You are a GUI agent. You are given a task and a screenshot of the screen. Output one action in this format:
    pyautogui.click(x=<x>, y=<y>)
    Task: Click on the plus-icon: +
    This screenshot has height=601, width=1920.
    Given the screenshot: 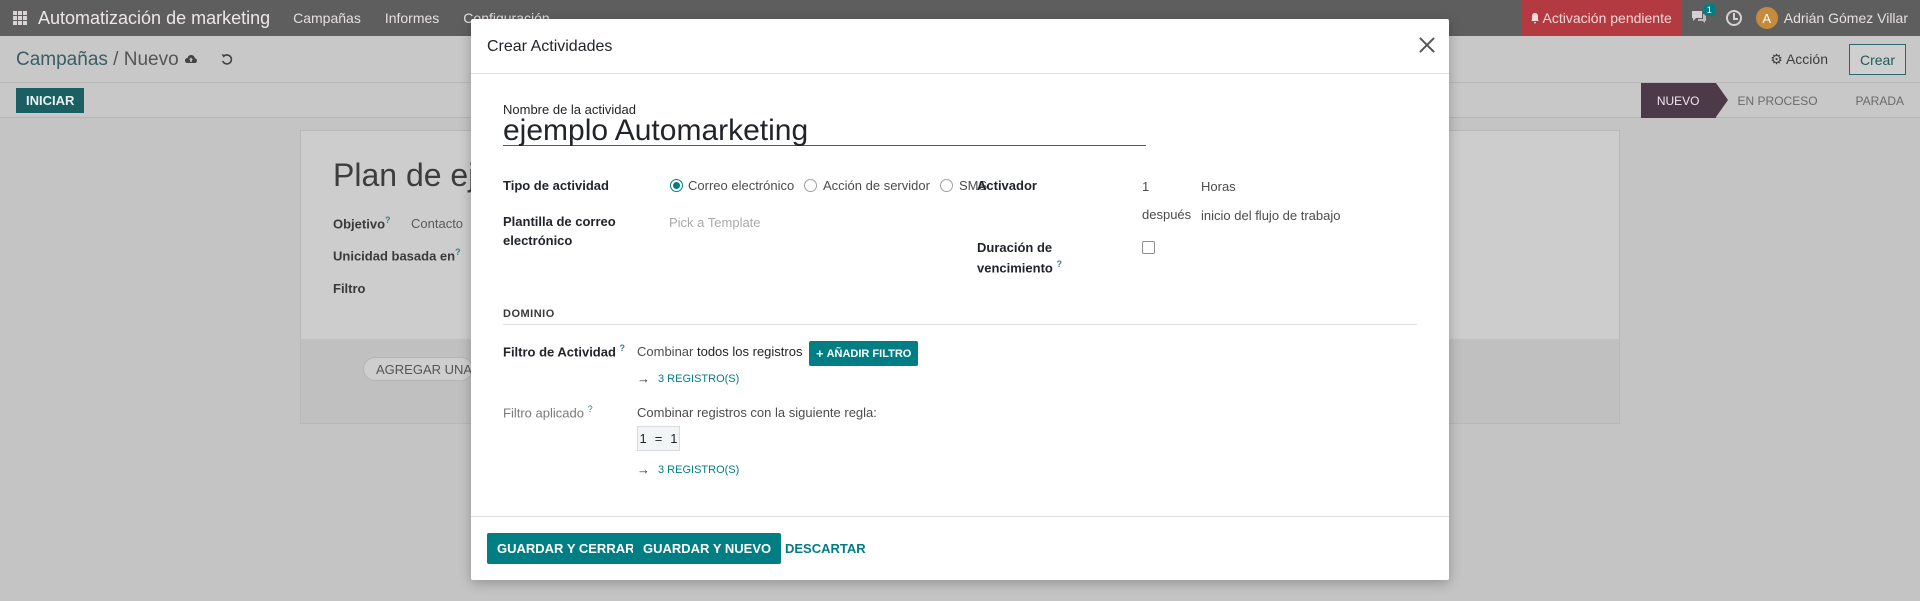 What is the action you would take?
    pyautogui.click(x=820, y=353)
    